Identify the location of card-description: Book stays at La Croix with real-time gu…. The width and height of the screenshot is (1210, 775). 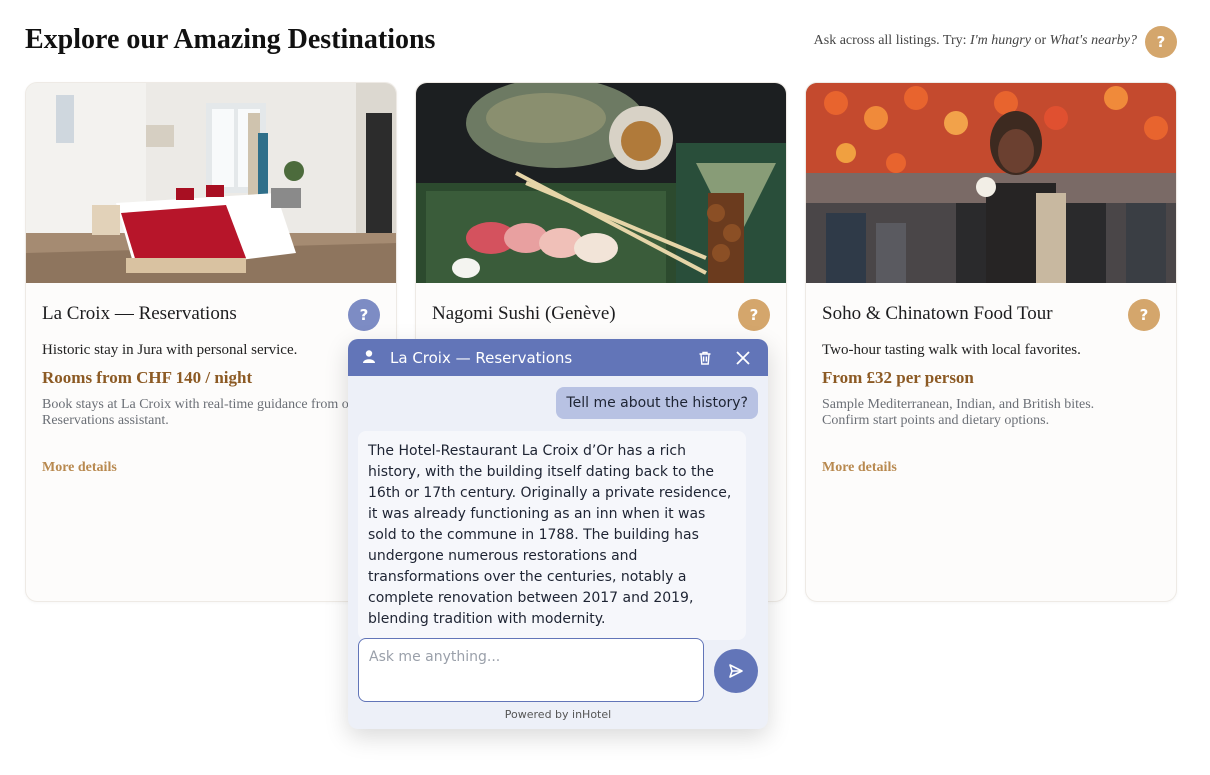
(201, 412).